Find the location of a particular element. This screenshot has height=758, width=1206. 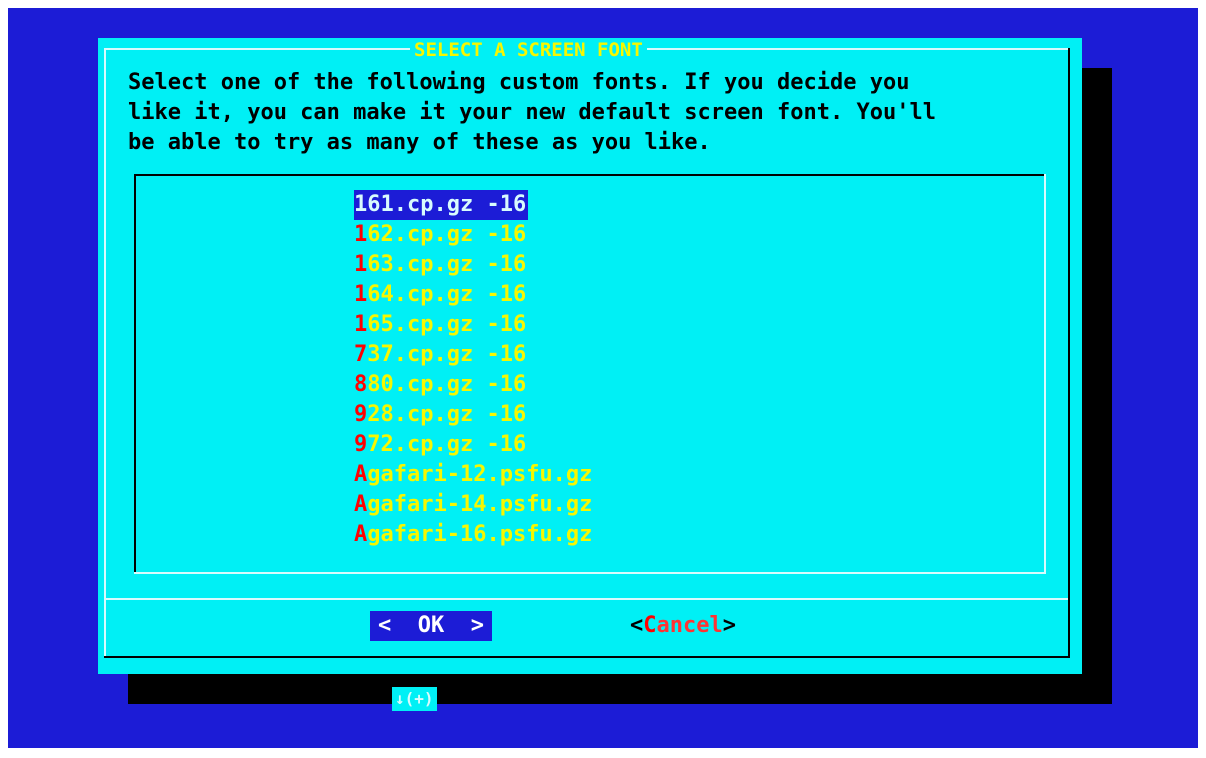

font-list-item: Agafari-14.psfu.gz is located at coordinates (473, 505).